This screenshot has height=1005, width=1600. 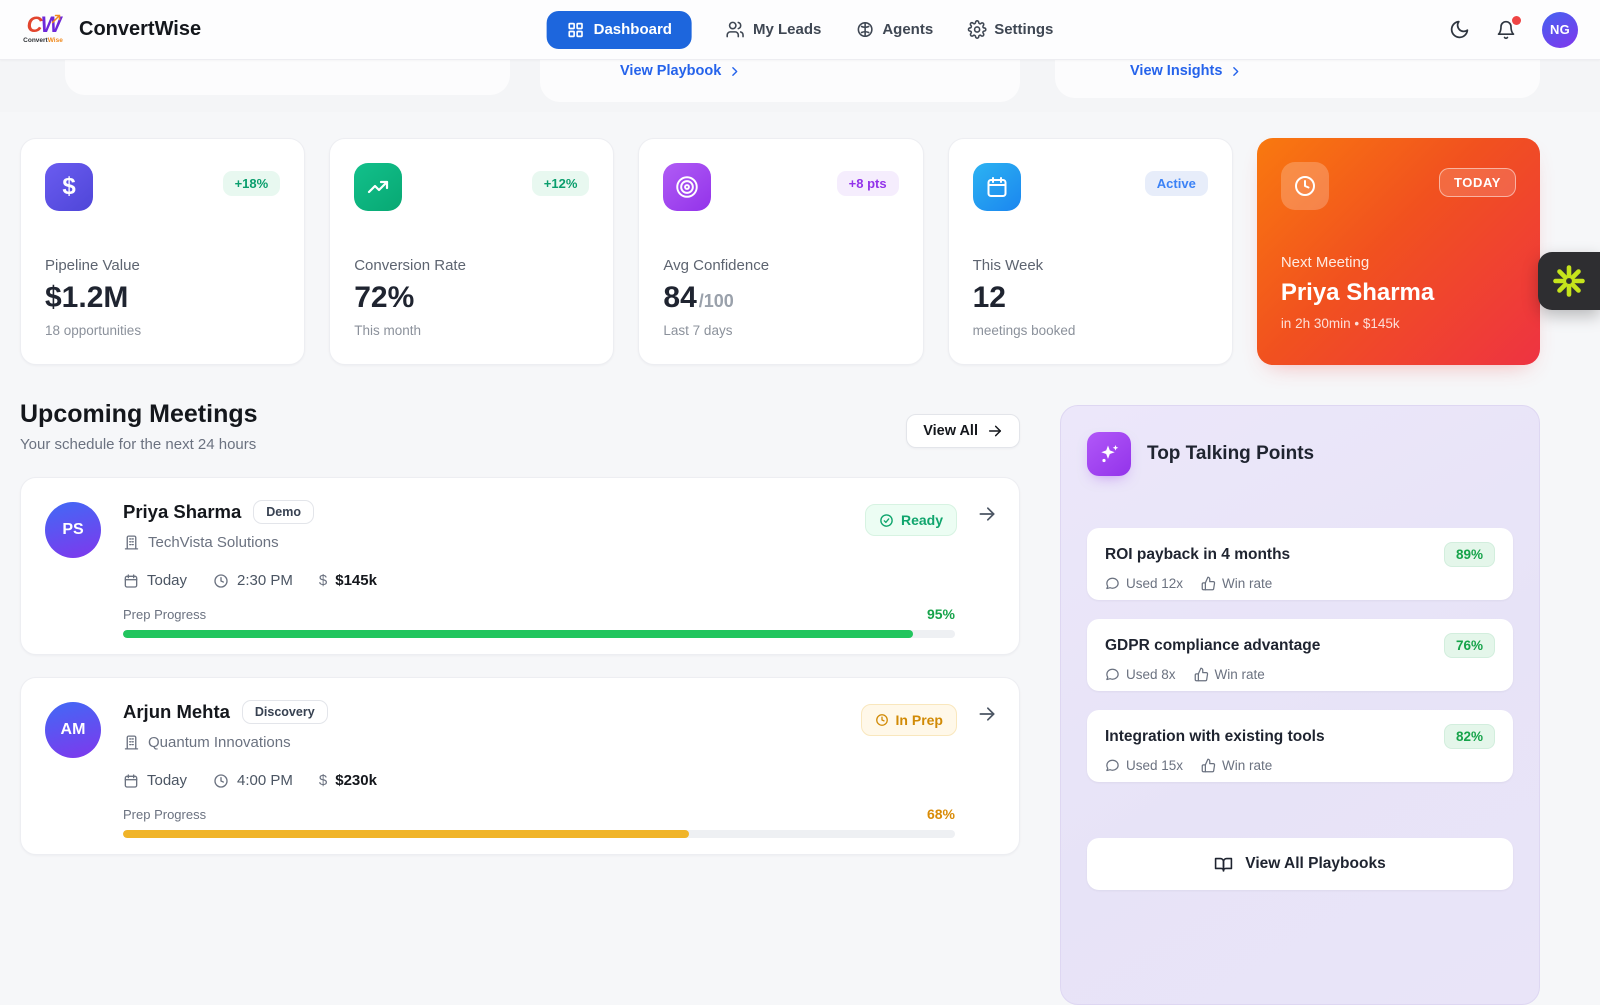 What do you see at coordinates (472, 251) in the screenshot?
I see `stat-card-conversion-rate: +12% Conversion Rate 72% This month` at bounding box center [472, 251].